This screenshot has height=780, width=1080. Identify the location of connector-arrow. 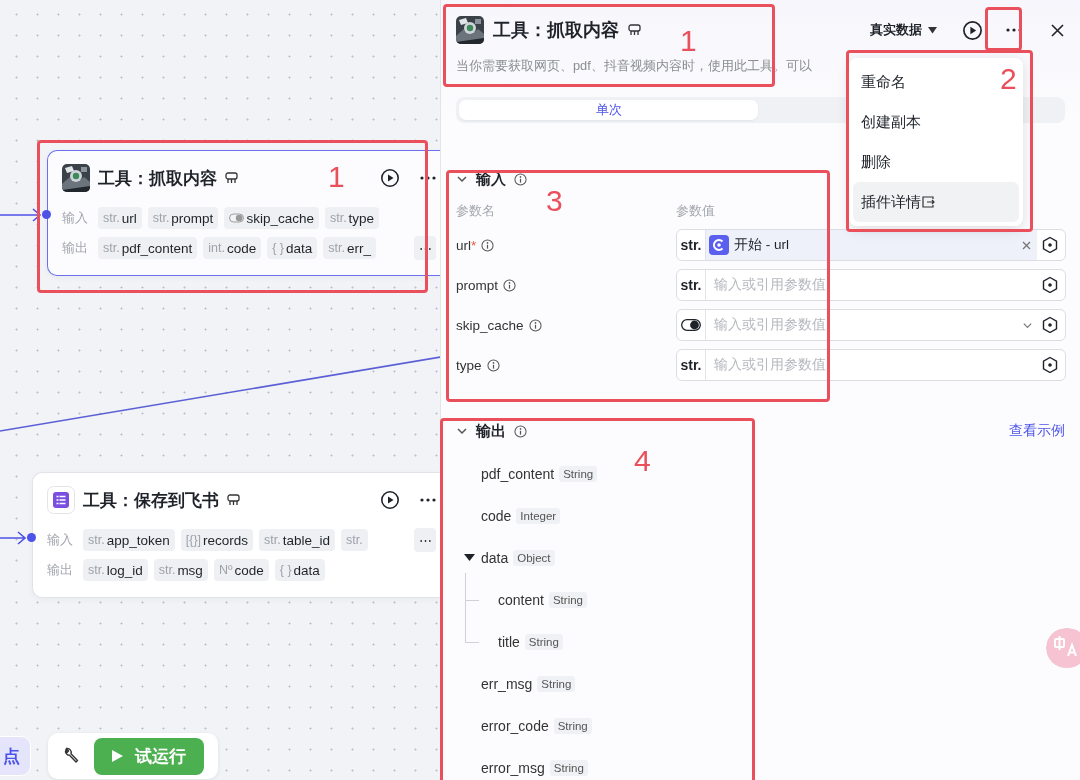
(21, 215).